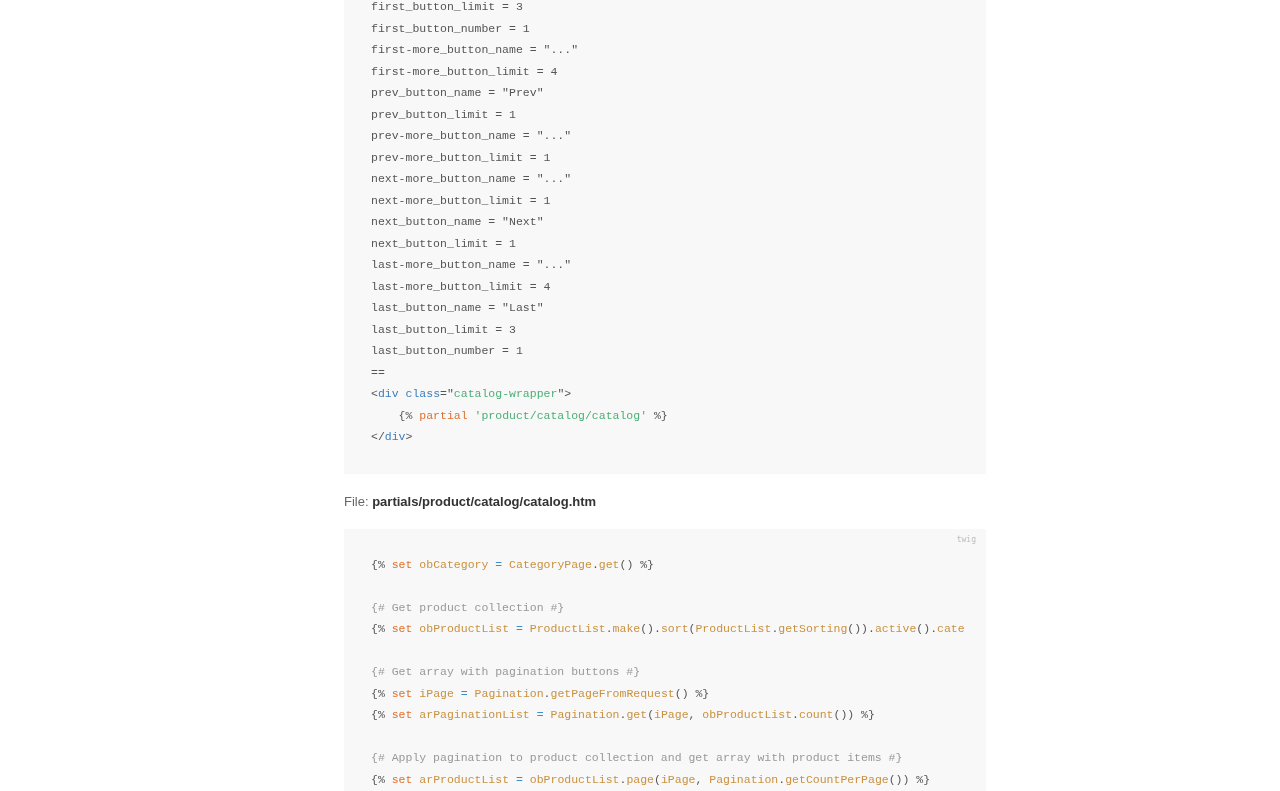 This screenshot has height=791, width=1280. What do you see at coordinates (443, 114) in the screenshot?
I see `code-line: prev_button_limit = 1` at bounding box center [443, 114].